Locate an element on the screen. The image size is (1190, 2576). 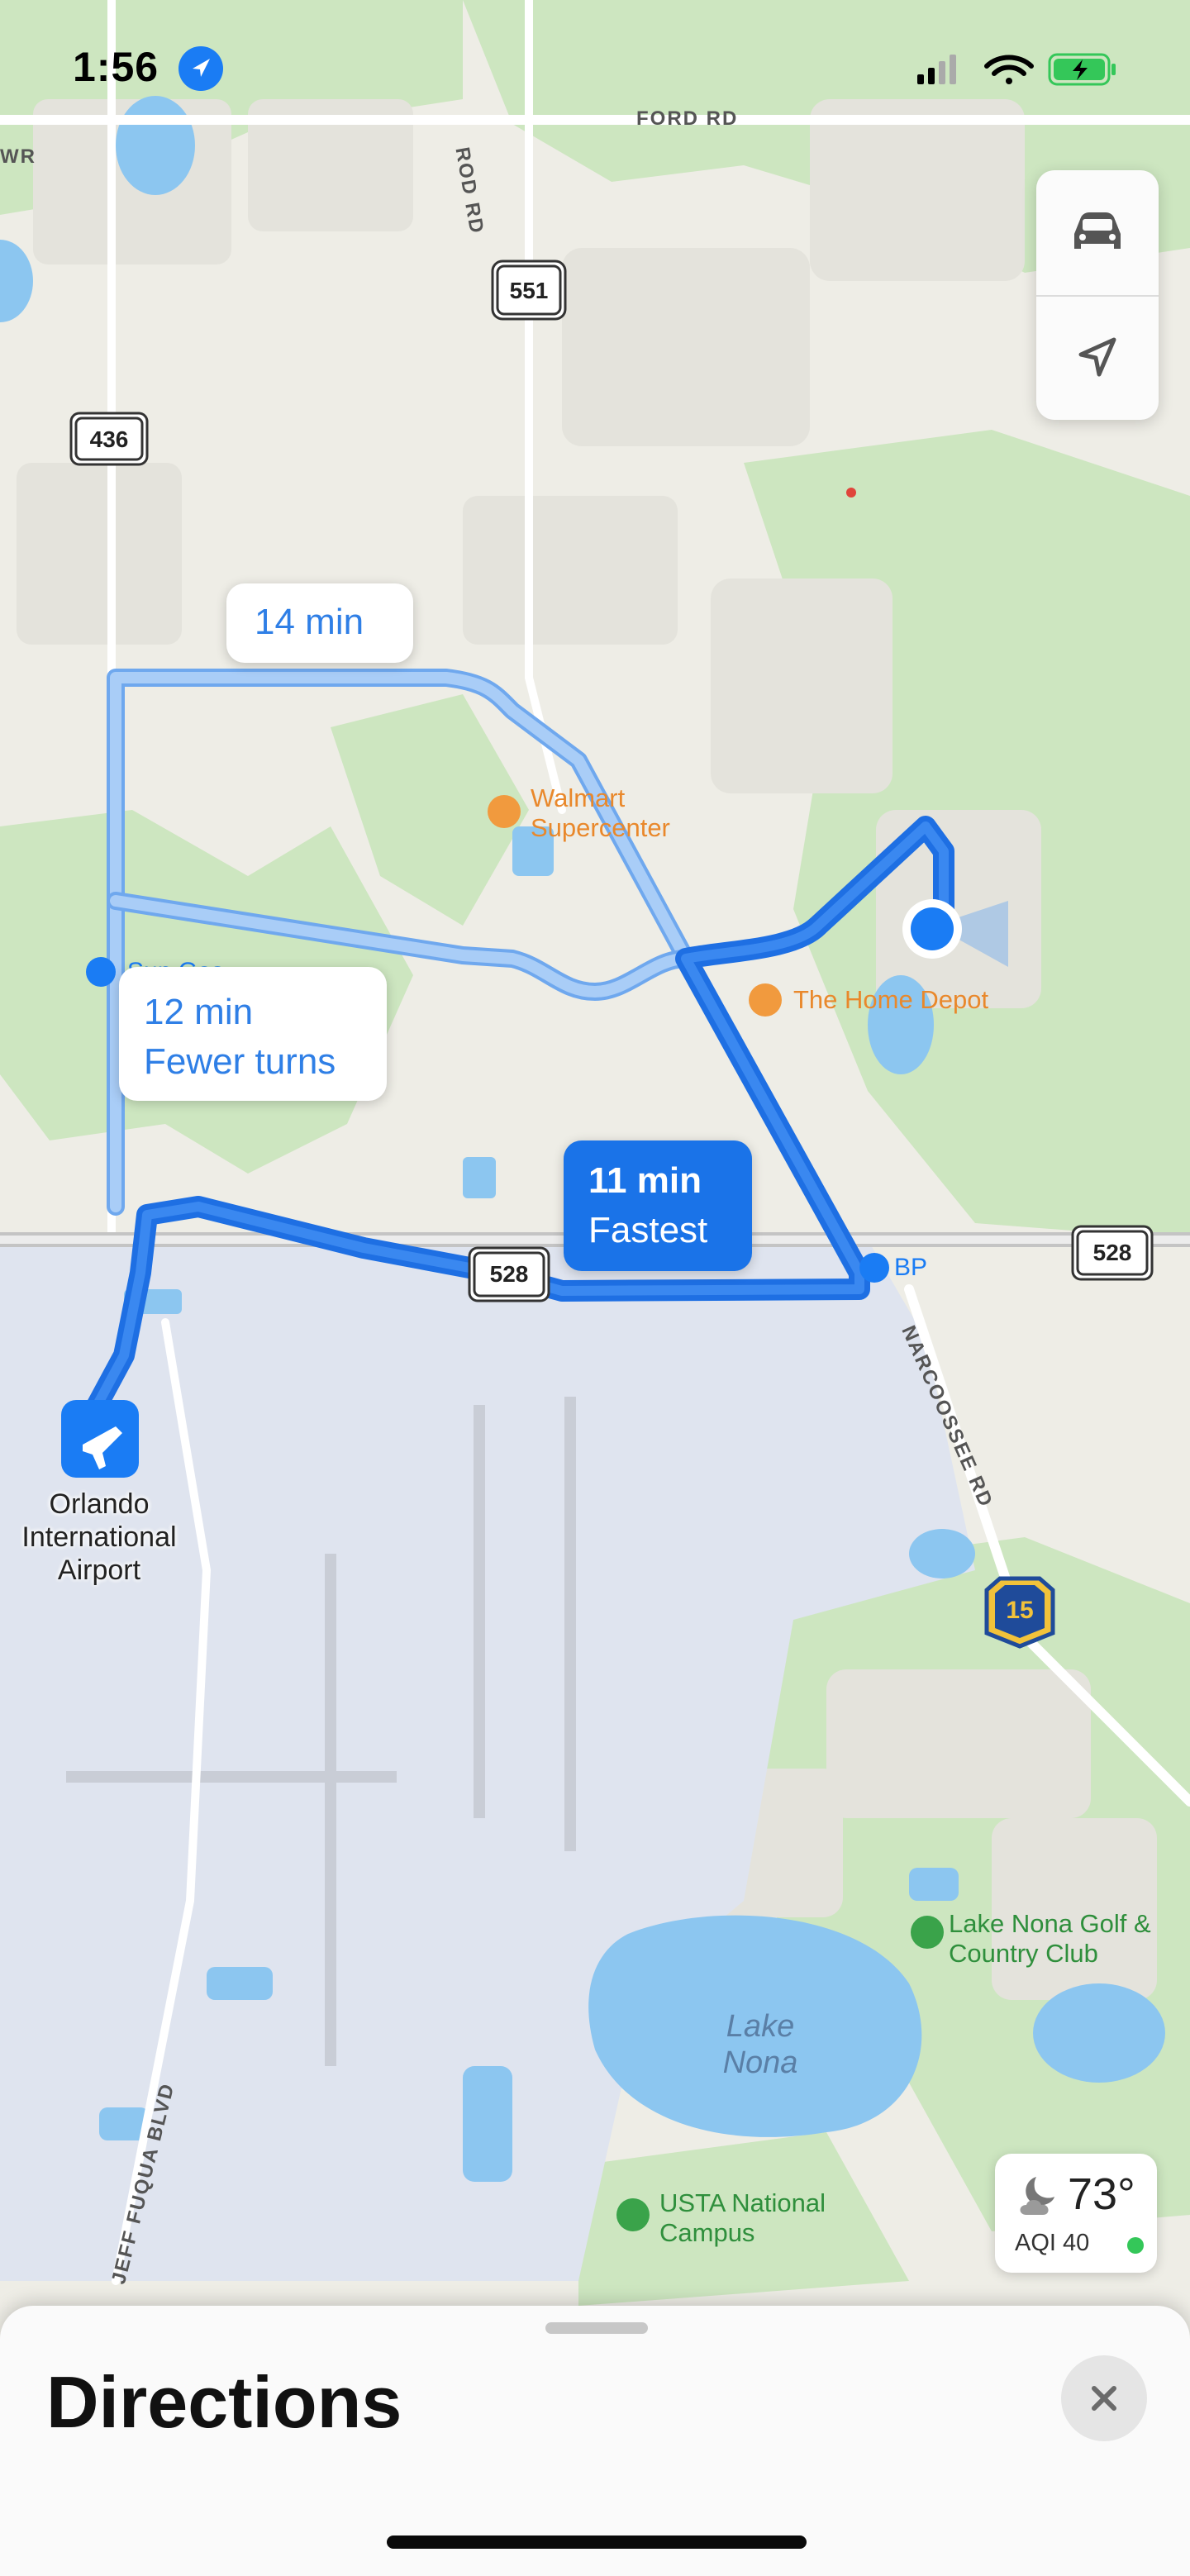
wifi-icon is located at coordinates (1009, 69).